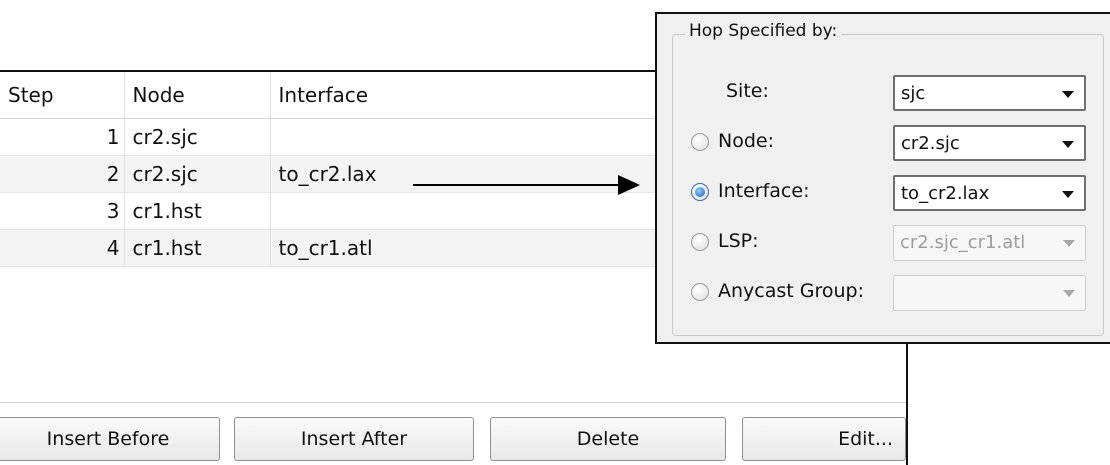 The height and width of the screenshot is (465, 1110). Describe the element at coordinates (62, 95) in the screenshot. I see `column-header-step: Step` at that location.